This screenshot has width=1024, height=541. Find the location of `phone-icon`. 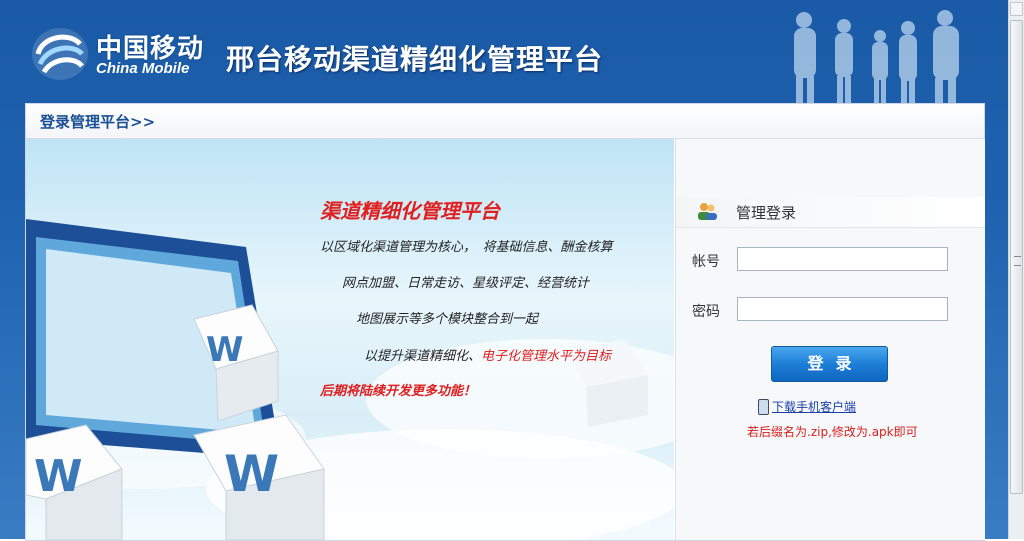

phone-icon is located at coordinates (763, 407).